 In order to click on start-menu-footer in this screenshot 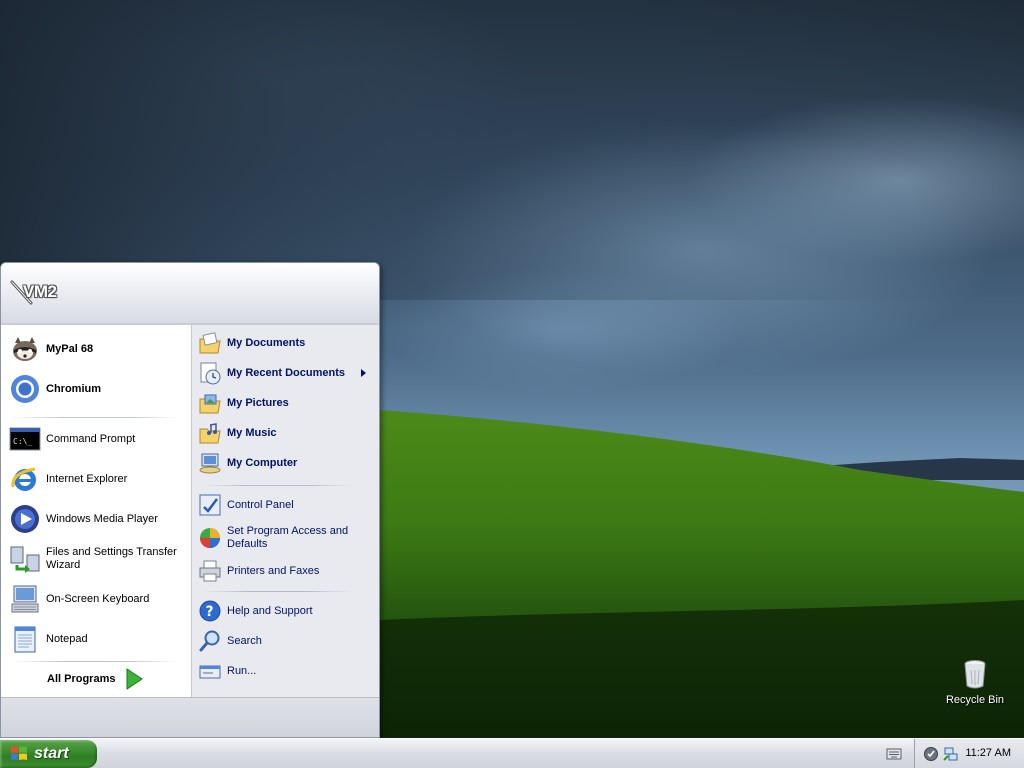, I will do `click(190, 717)`.